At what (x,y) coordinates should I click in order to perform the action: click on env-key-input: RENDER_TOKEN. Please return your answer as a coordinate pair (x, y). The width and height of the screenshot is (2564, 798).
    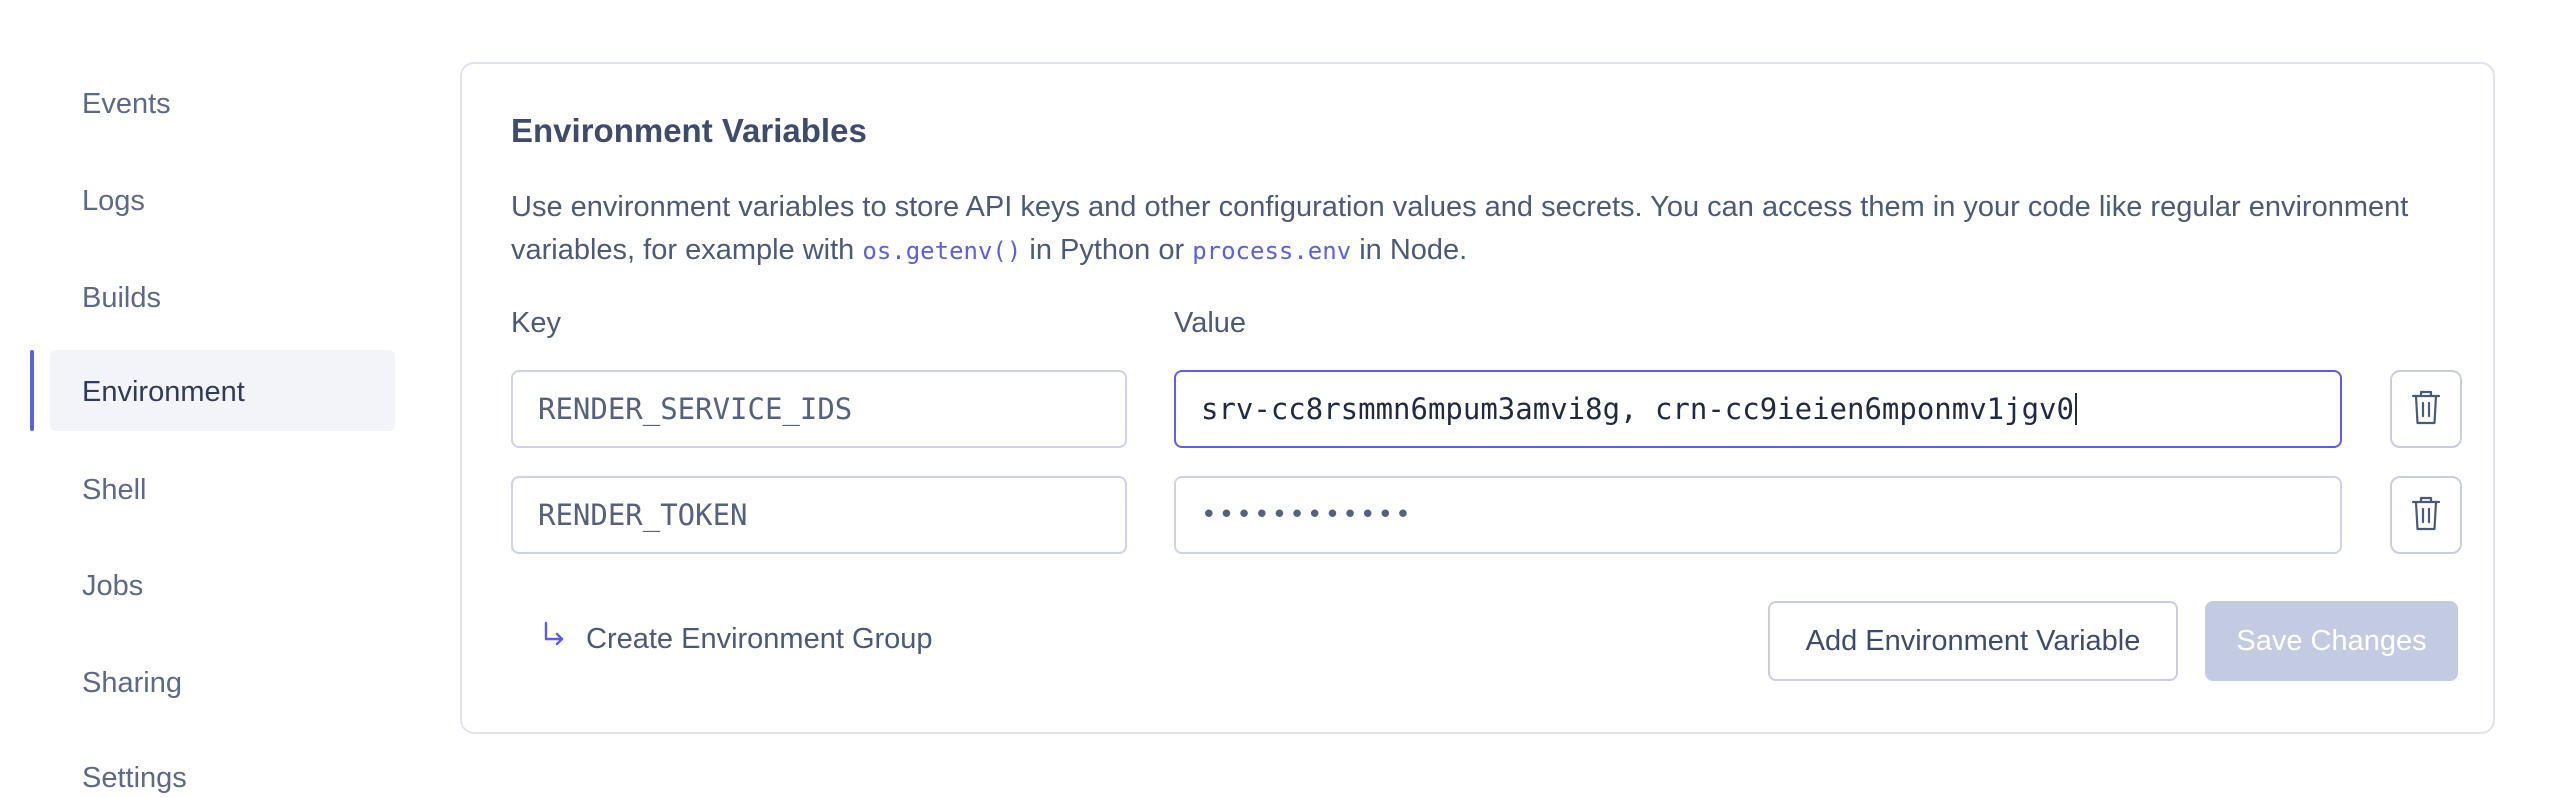
    Looking at the image, I should click on (819, 515).